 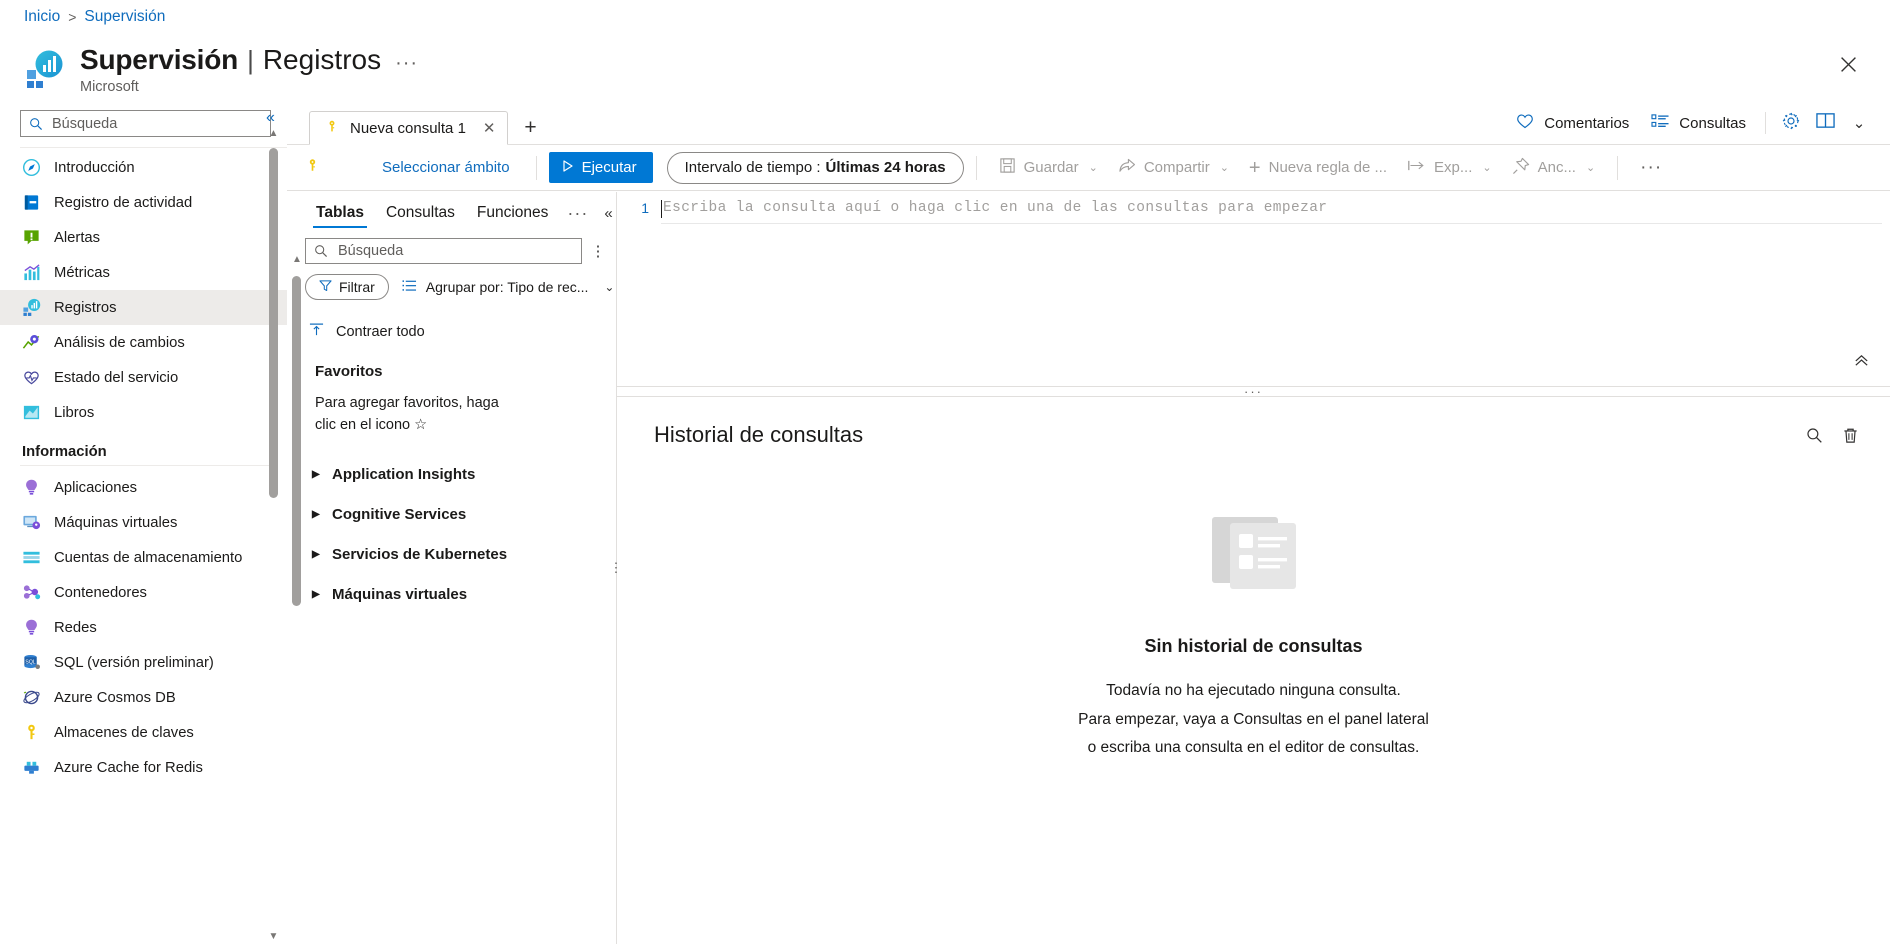 I want to click on layout-button, so click(x=1825, y=123).